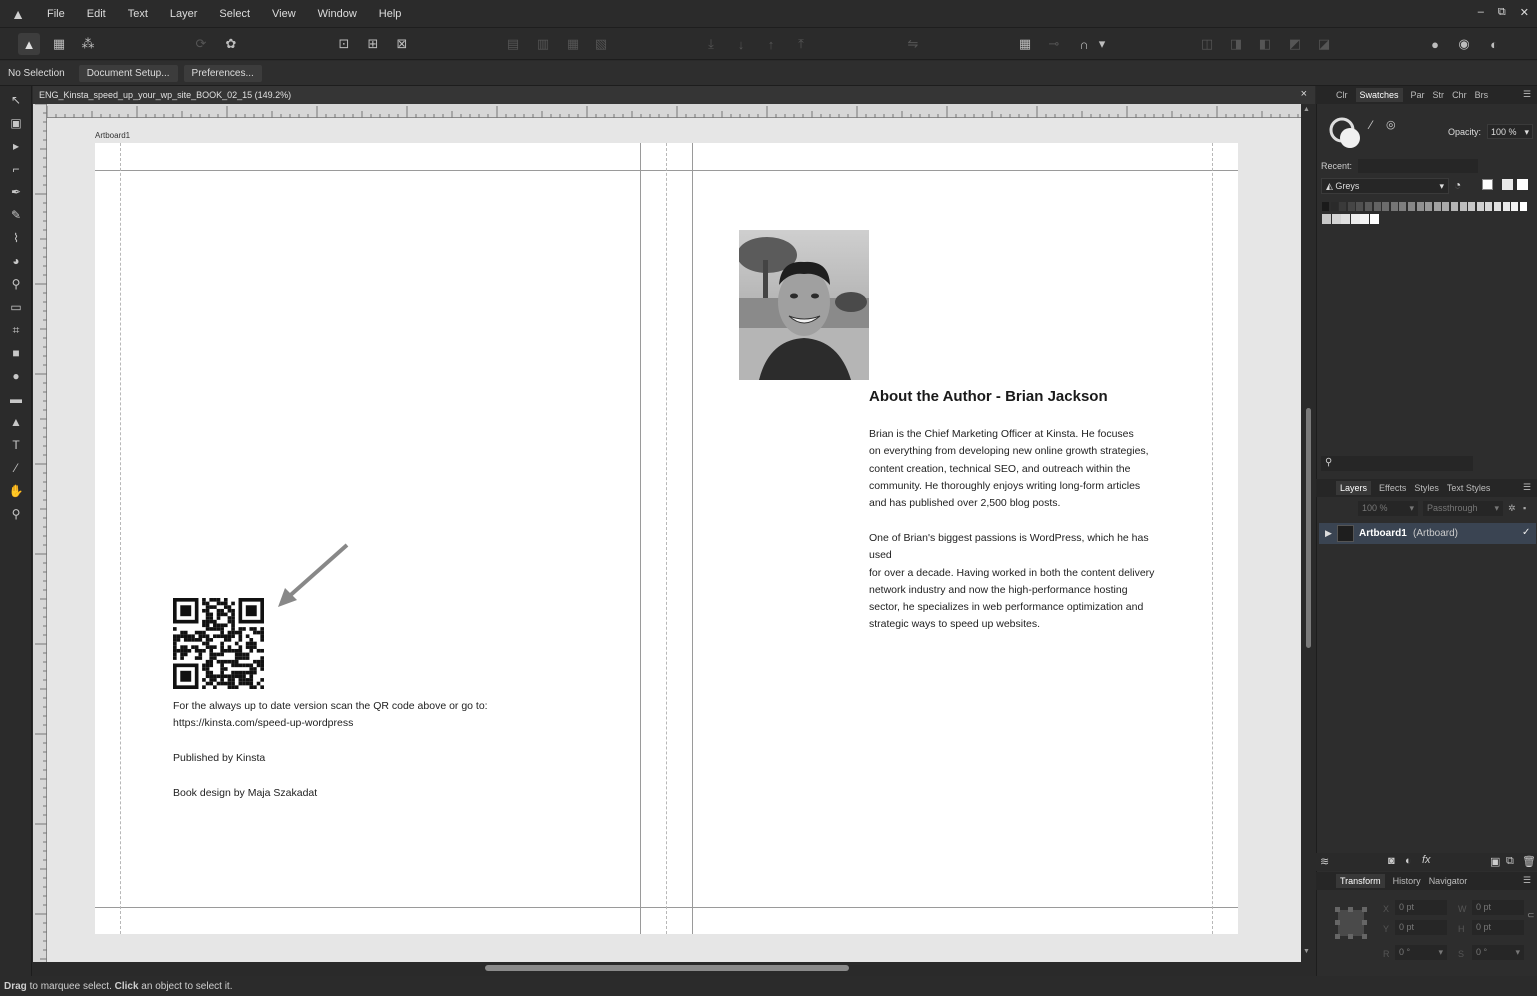  Describe the element at coordinates (1236, 44) in the screenshot. I see `boolean-subtract-icon: ◨` at that location.